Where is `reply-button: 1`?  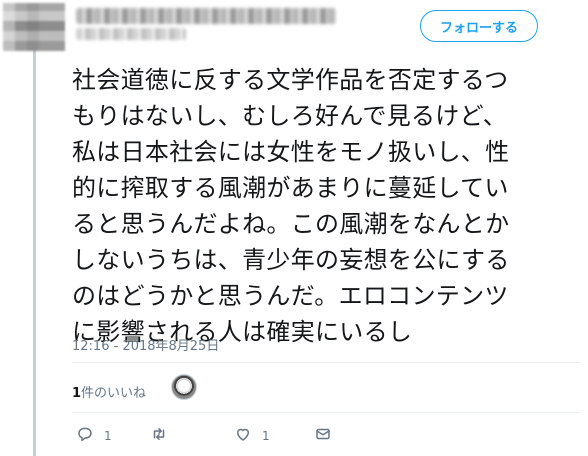
reply-button: 1 is located at coordinates (94, 435).